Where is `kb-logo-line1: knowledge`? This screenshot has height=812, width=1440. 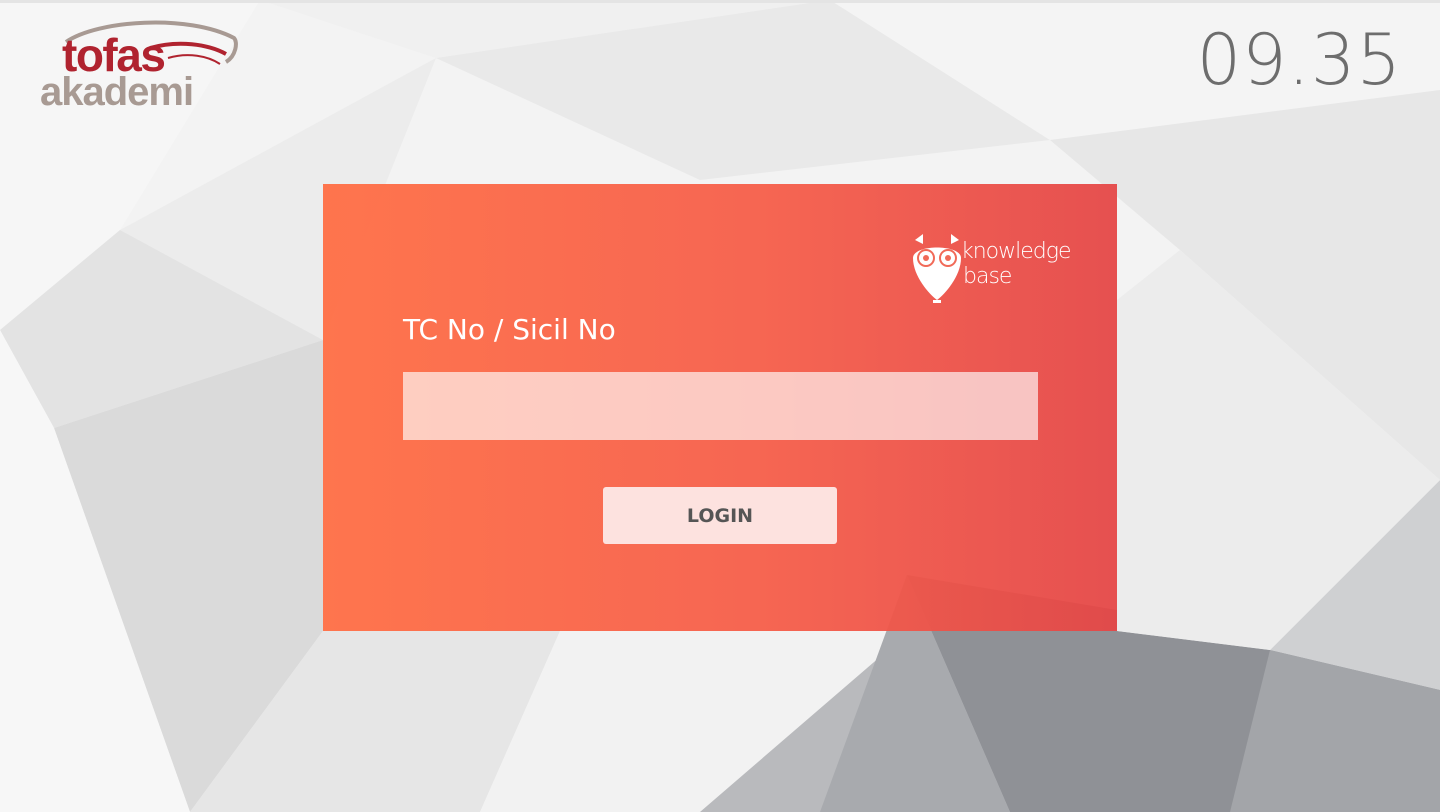
kb-logo-line1: knowledge is located at coordinates (1016, 251).